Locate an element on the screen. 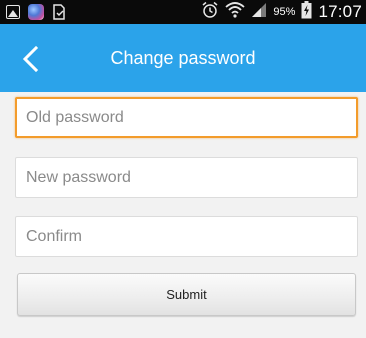 Image resolution: width=366 pixels, height=338 pixels. status-right-icons: 95% 17:07 is located at coordinates (281, 12).